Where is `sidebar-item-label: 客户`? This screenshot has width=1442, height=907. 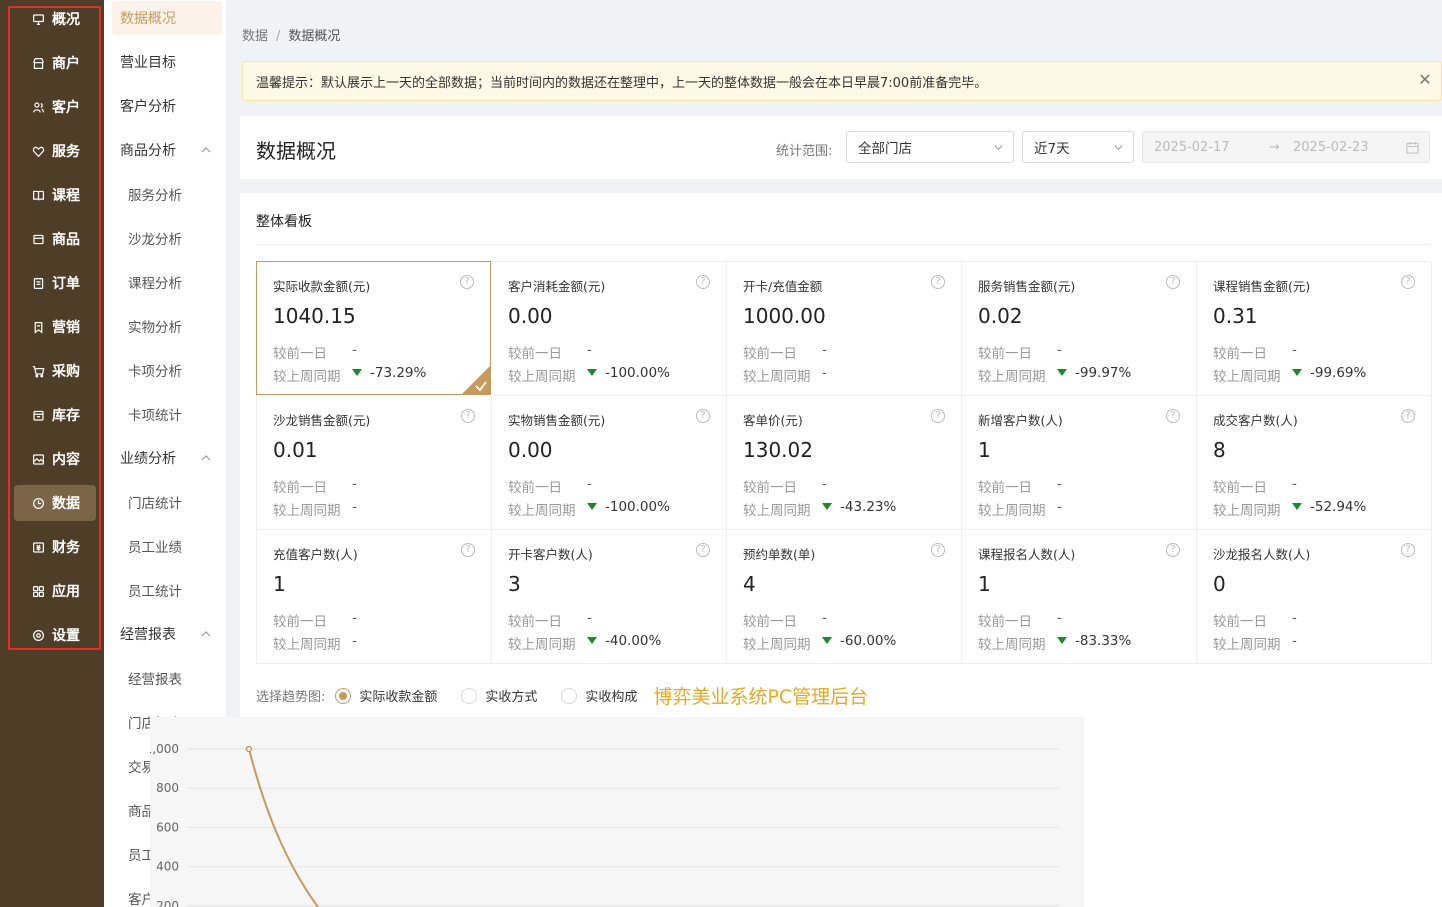 sidebar-item-label: 客户 is located at coordinates (66, 108).